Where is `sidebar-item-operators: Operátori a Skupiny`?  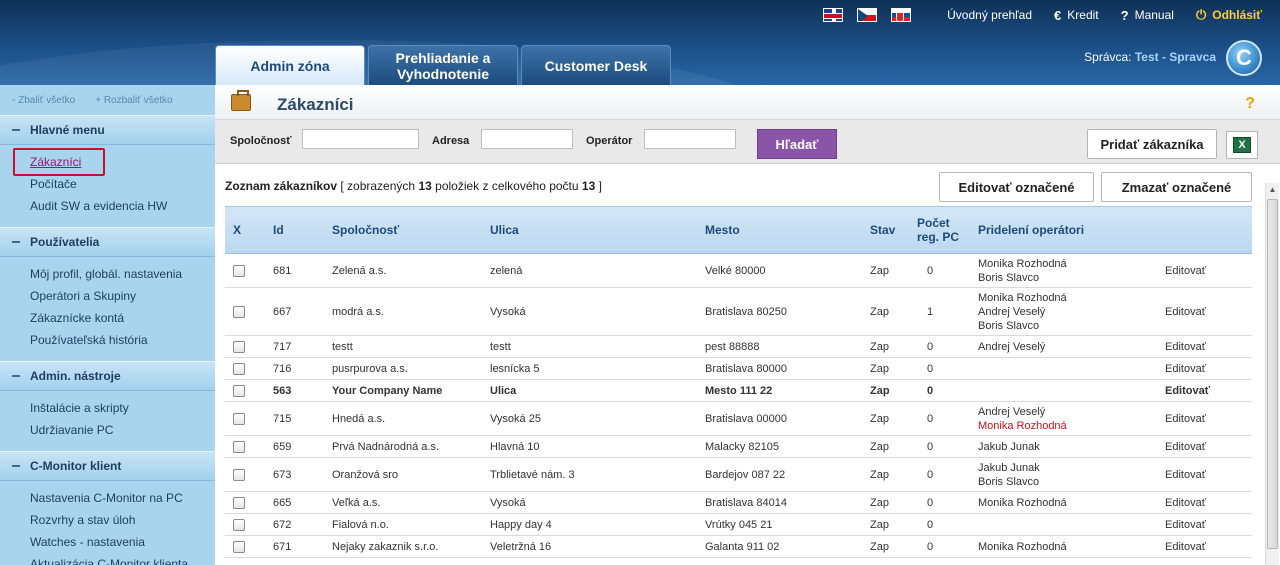 sidebar-item-operators: Operátori a Skupiny is located at coordinates (107, 296).